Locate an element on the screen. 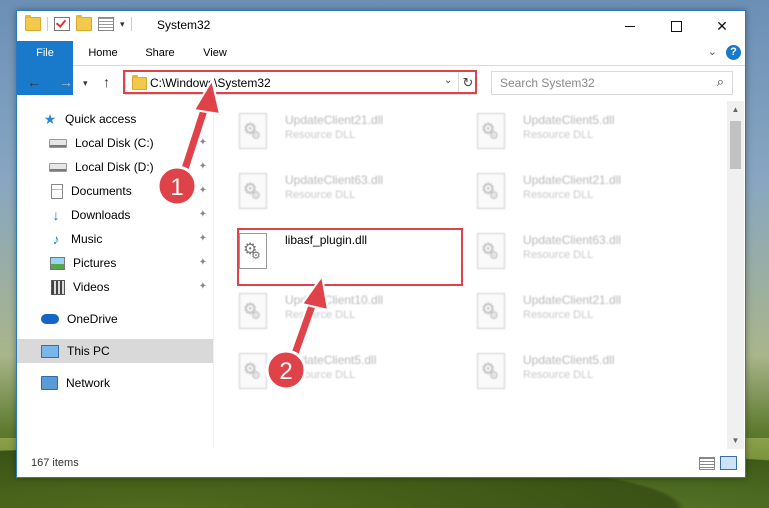 The width and height of the screenshot is (769, 508). window-title: System32 is located at coordinates (184, 25).